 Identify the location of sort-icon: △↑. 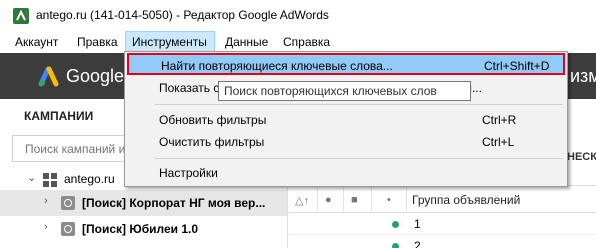
(302, 200).